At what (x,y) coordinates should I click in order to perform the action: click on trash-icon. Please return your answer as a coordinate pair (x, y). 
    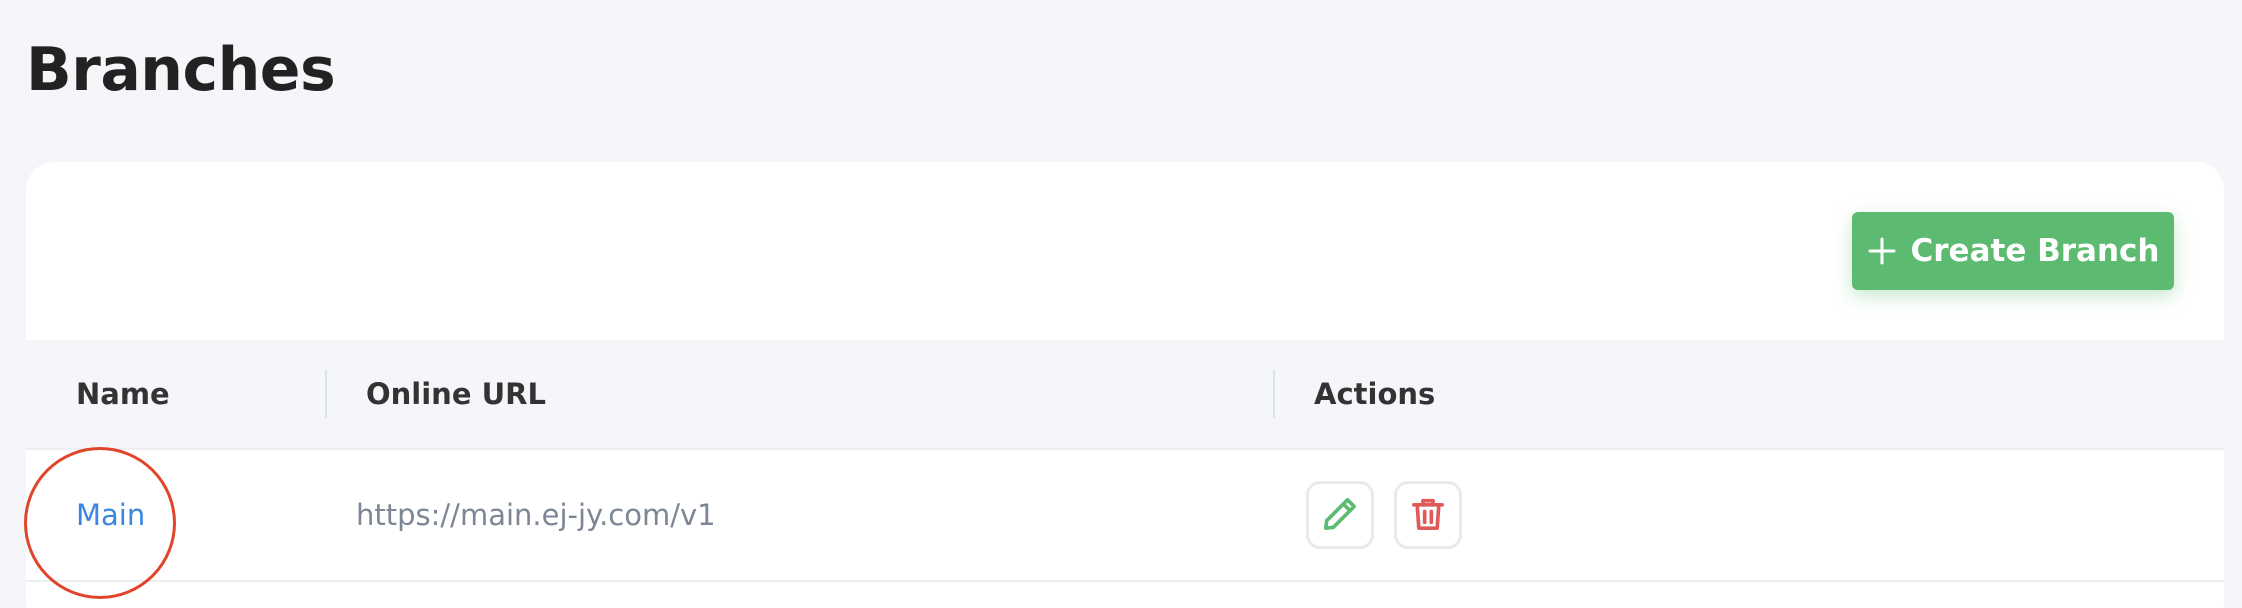
    Looking at the image, I should click on (1428, 515).